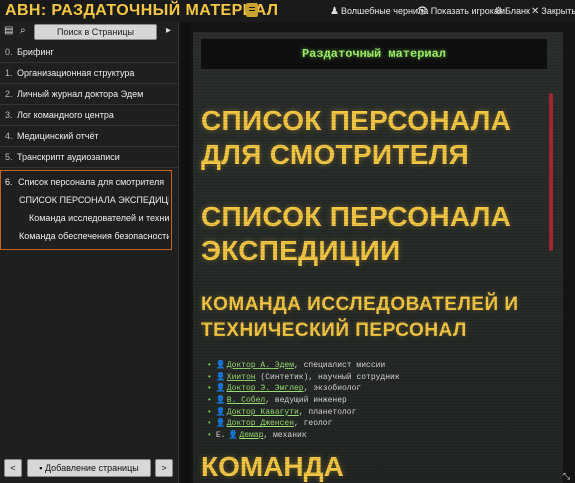  Describe the element at coordinates (498, 11) in the screenshot. I see `gear-icon: ⚙` at that location.